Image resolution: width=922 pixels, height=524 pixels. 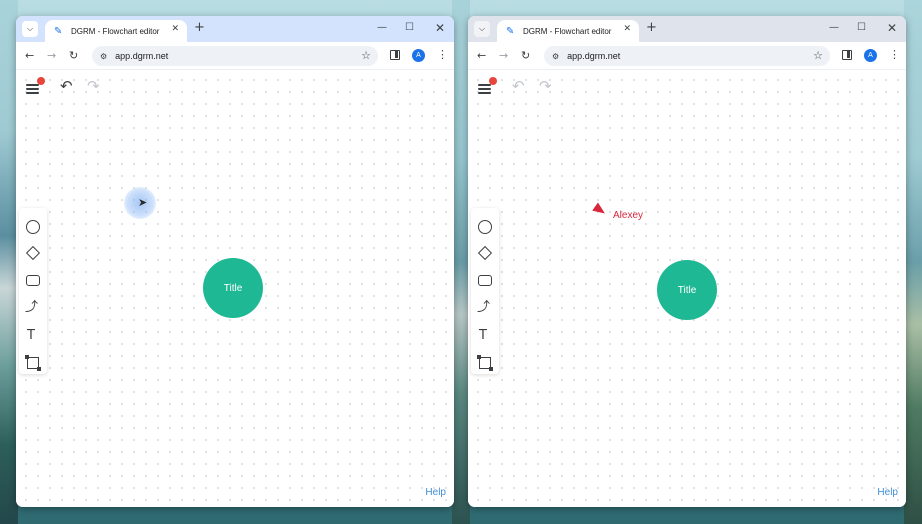 What do you see at coordinates (143, 202) in the screenshot?
I see `mouse-pointer-icon: ➤` at bounding box center [143, 202].